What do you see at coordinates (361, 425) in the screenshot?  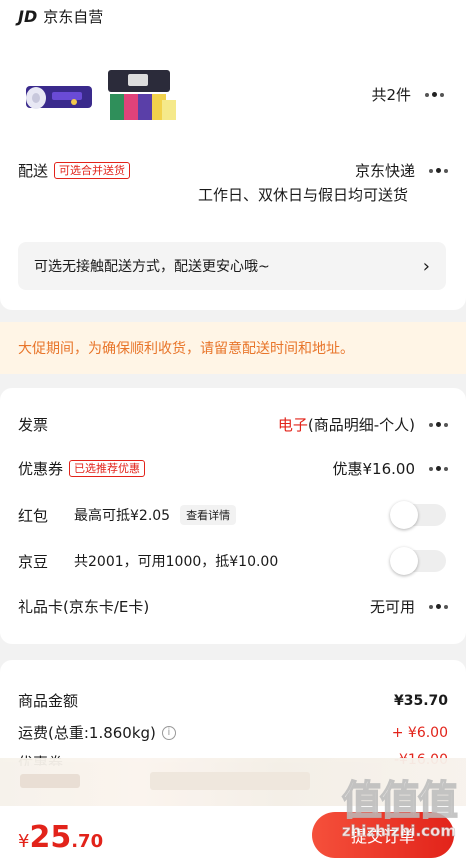 I see `invoice-detail: (商品明细-个人)` at bounding box center [361, 425].